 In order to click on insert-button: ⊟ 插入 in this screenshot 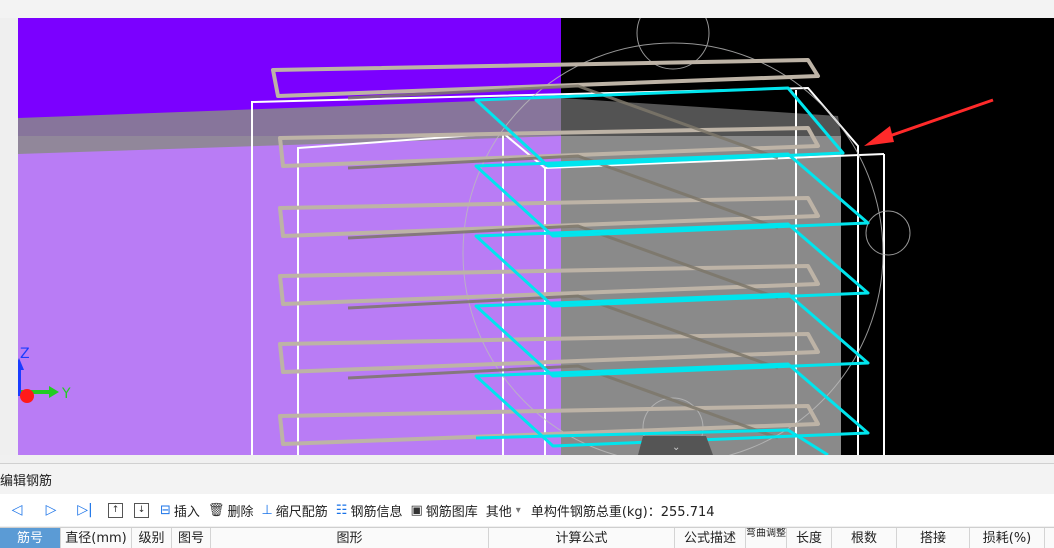, I will do `click(180, 510)`.